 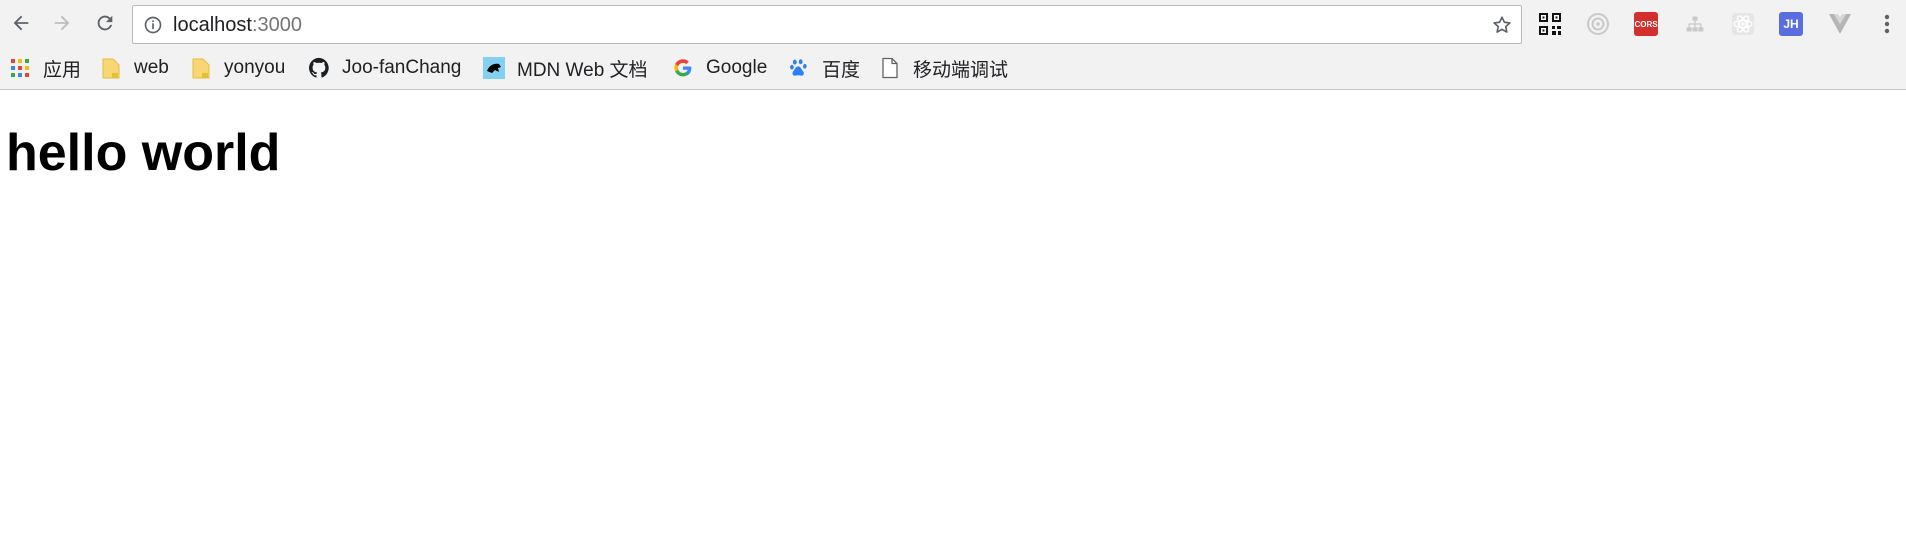 I want to click on react-devtools-icon, so click(x=1743, y=24).